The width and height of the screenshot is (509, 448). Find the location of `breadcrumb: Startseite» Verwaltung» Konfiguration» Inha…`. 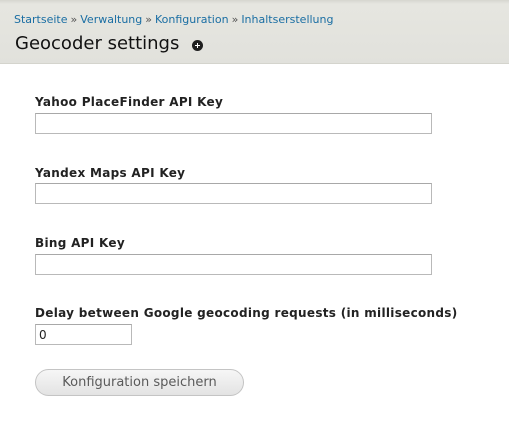

breadcrumb: Startseite» Verwaltung» Konfiguration» Inha… is located at coordinates (173, 19).